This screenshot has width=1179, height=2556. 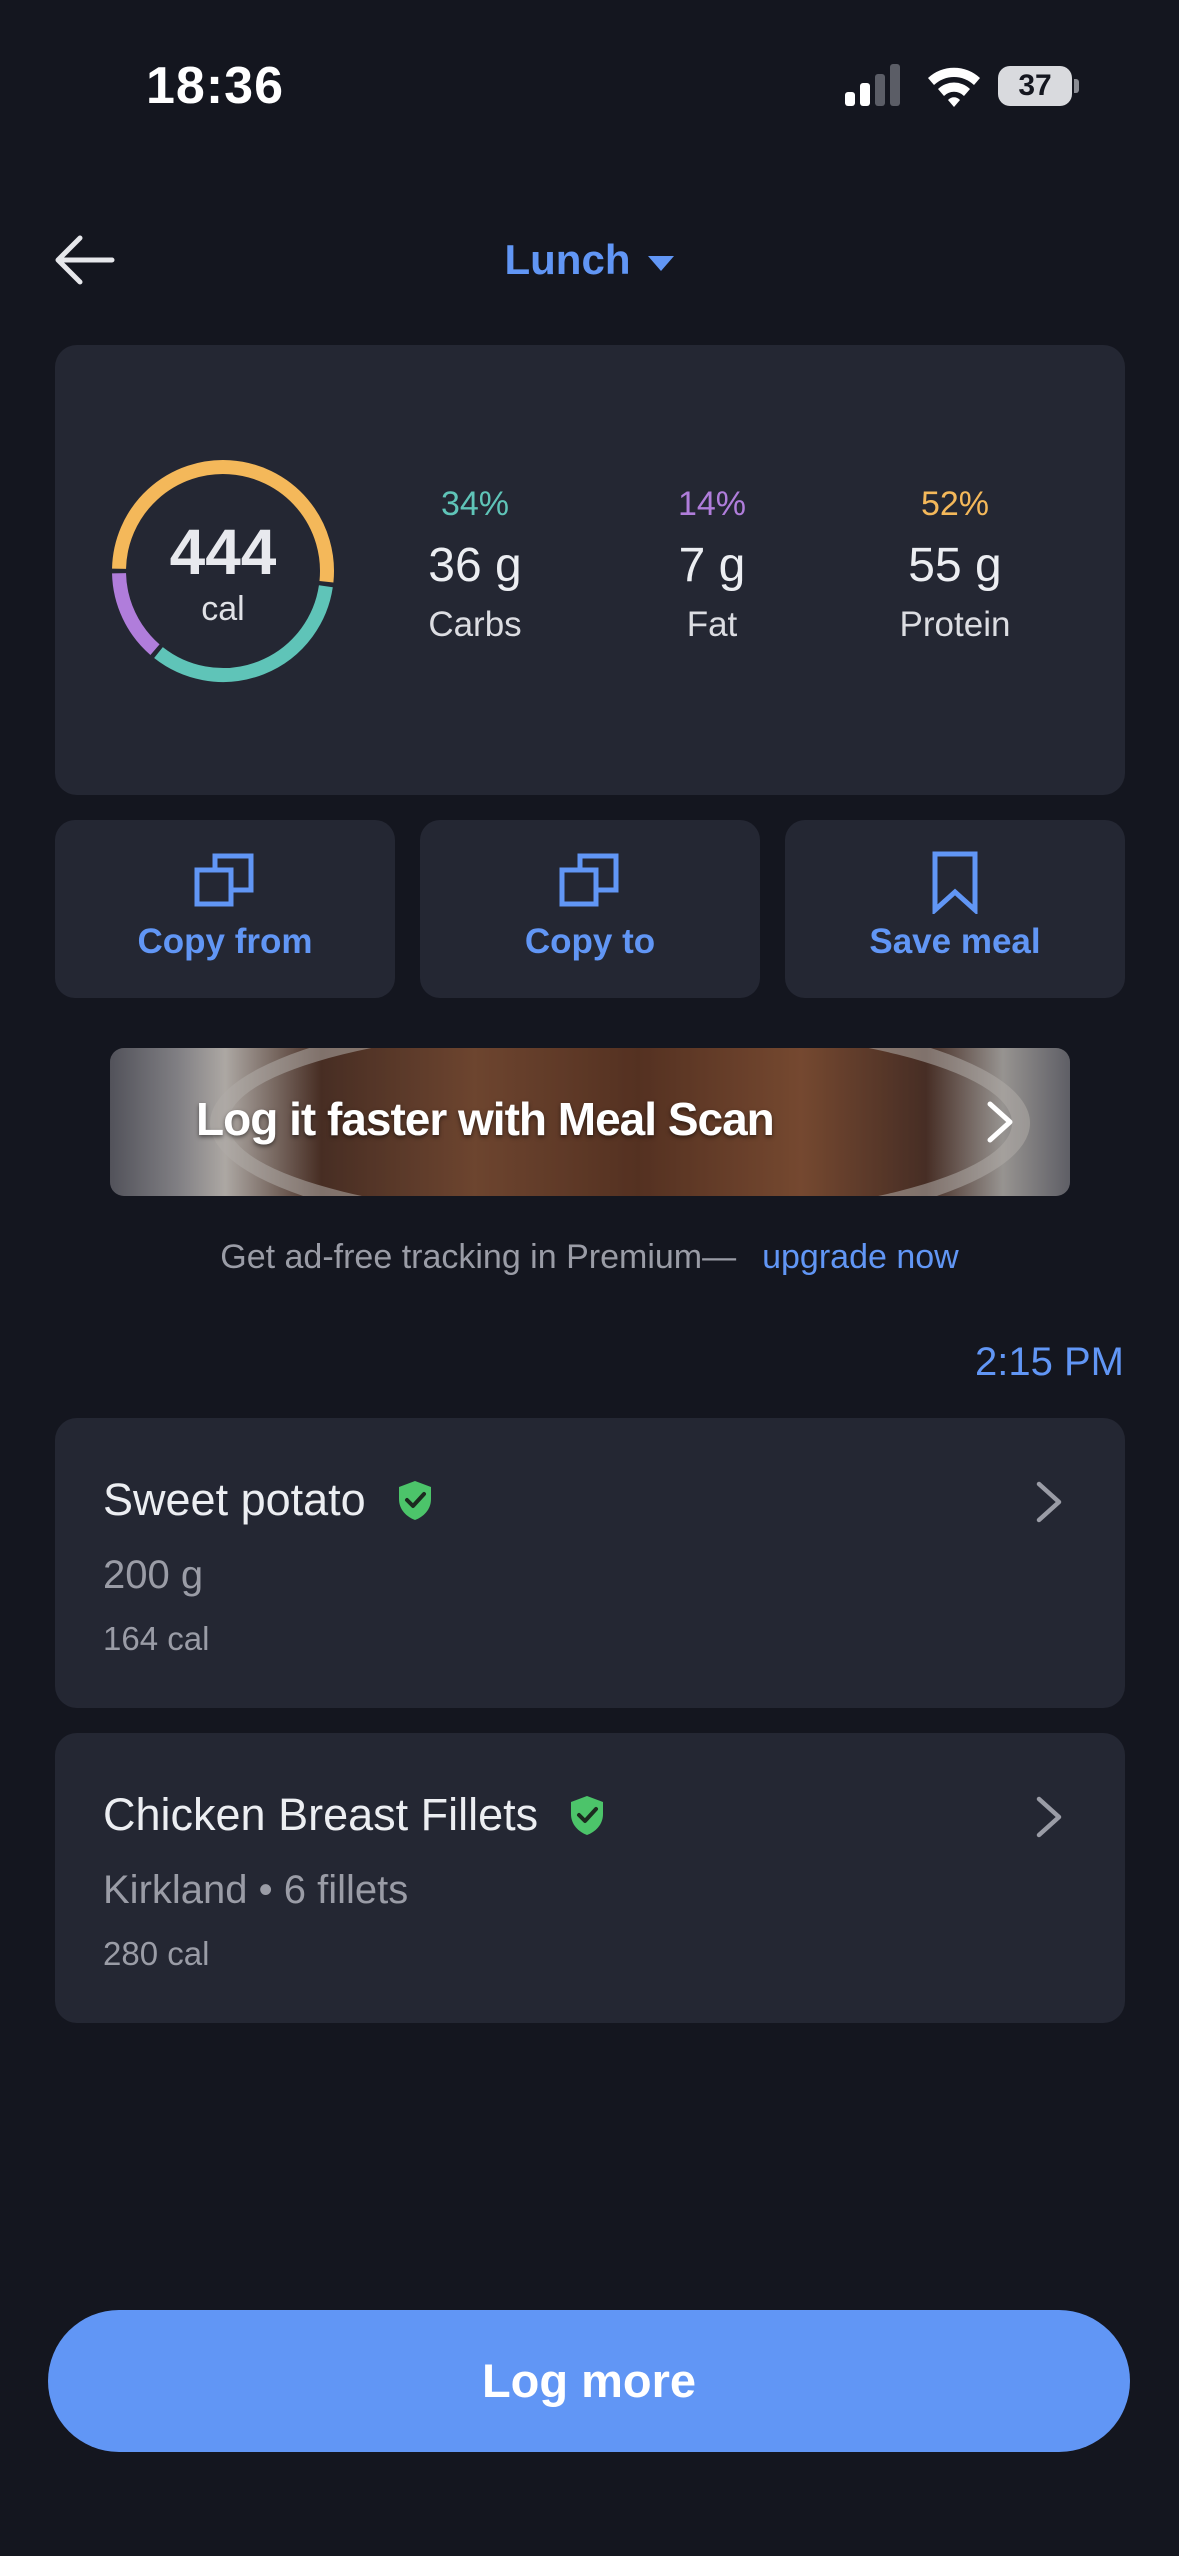 I want to click on upgrade-link: upgrade now, so click(x=860, y=1257).